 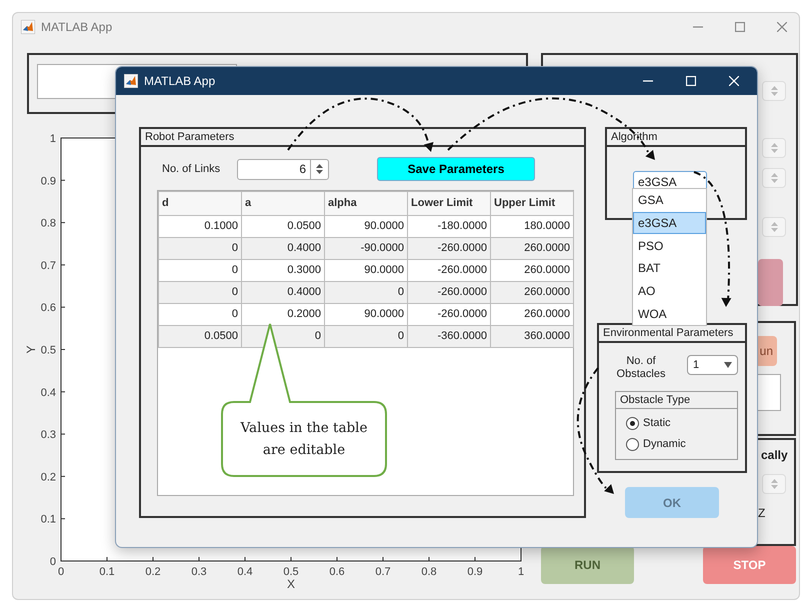 What do you see at coordinates (532, 204) in the screenshot?
I see `column-header: Upper Limit` at bounding box center [532, 204].